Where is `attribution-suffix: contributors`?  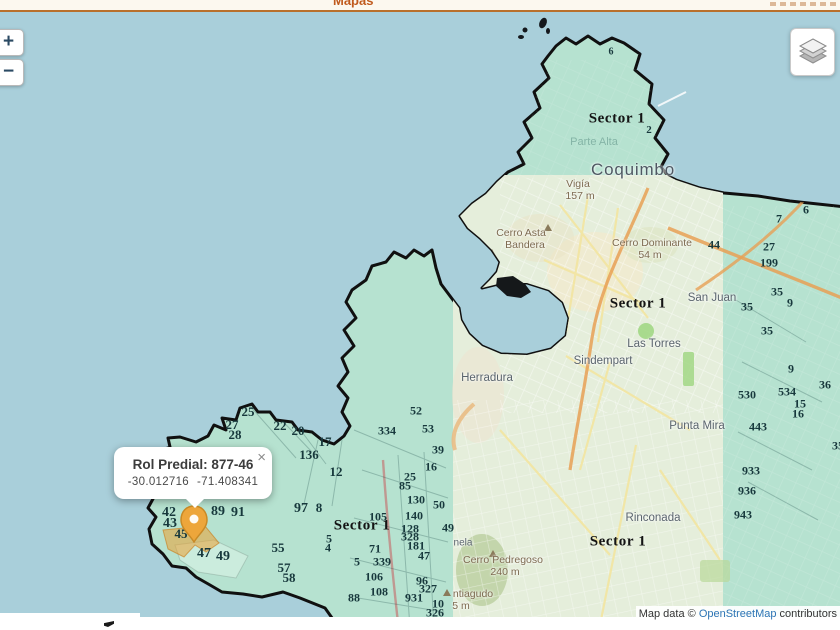
attribution-suffix: contributors is located at coordinates (806, 614).